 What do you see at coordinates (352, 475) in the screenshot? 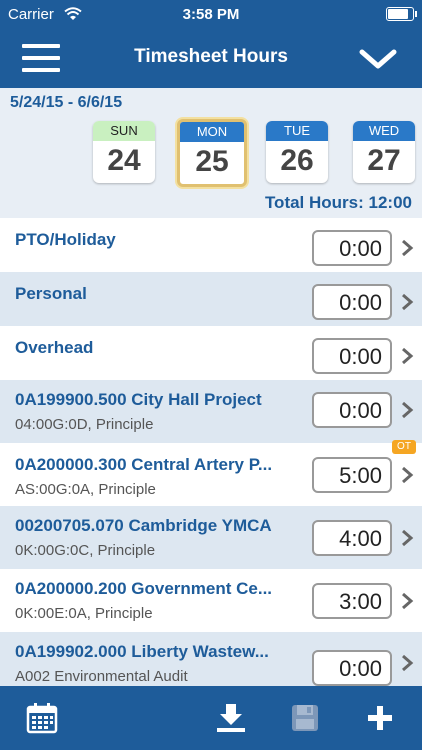
I see `hours-field: 5:00` at bounding box center [352, 475].